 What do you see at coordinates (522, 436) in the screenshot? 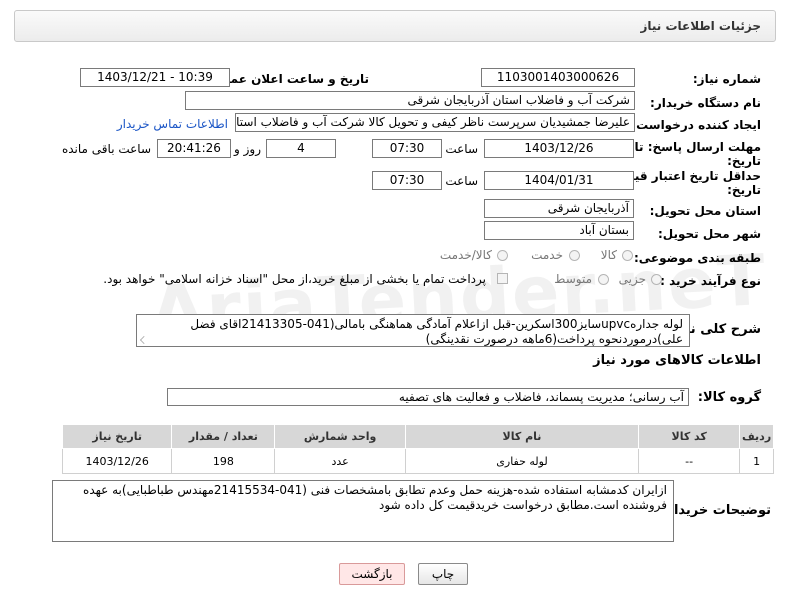
I see `col-name: نام کالا` at bounding box center [522, 436].